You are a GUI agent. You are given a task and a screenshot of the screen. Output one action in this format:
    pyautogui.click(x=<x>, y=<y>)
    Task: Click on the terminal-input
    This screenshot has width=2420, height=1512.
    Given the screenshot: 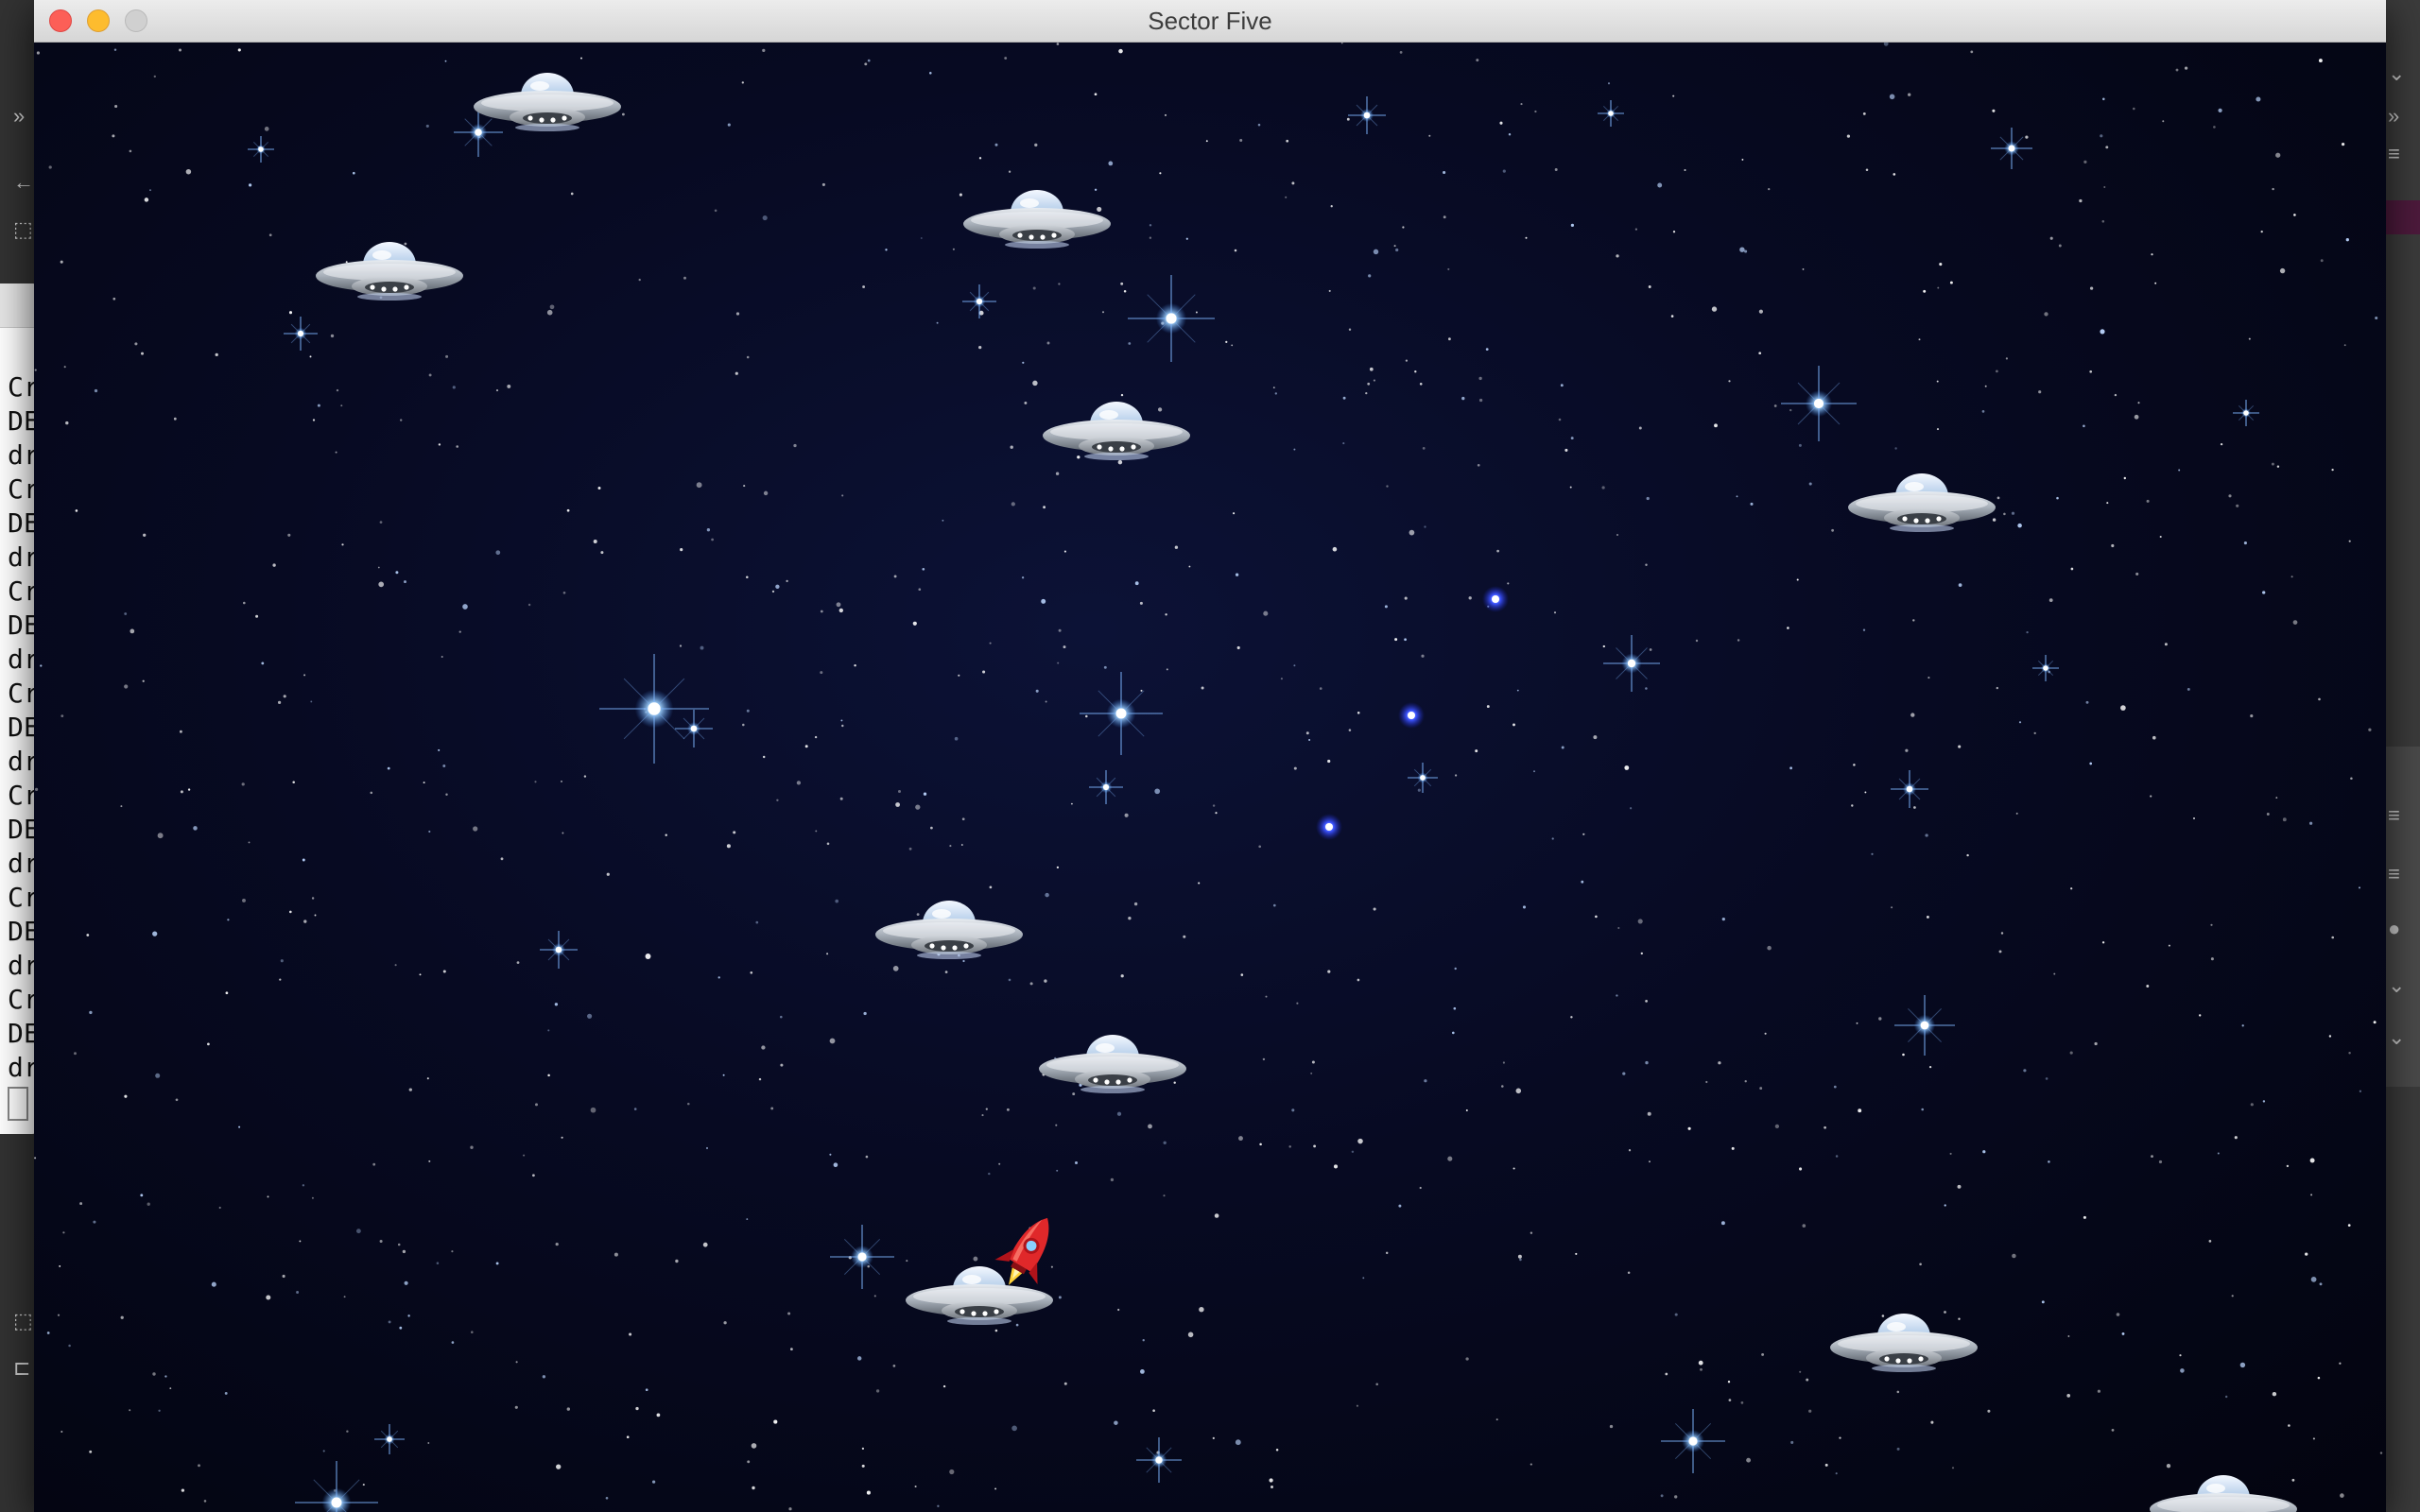 What is the action you would take?
    pyautogui.click(x=18, y=1104)
    